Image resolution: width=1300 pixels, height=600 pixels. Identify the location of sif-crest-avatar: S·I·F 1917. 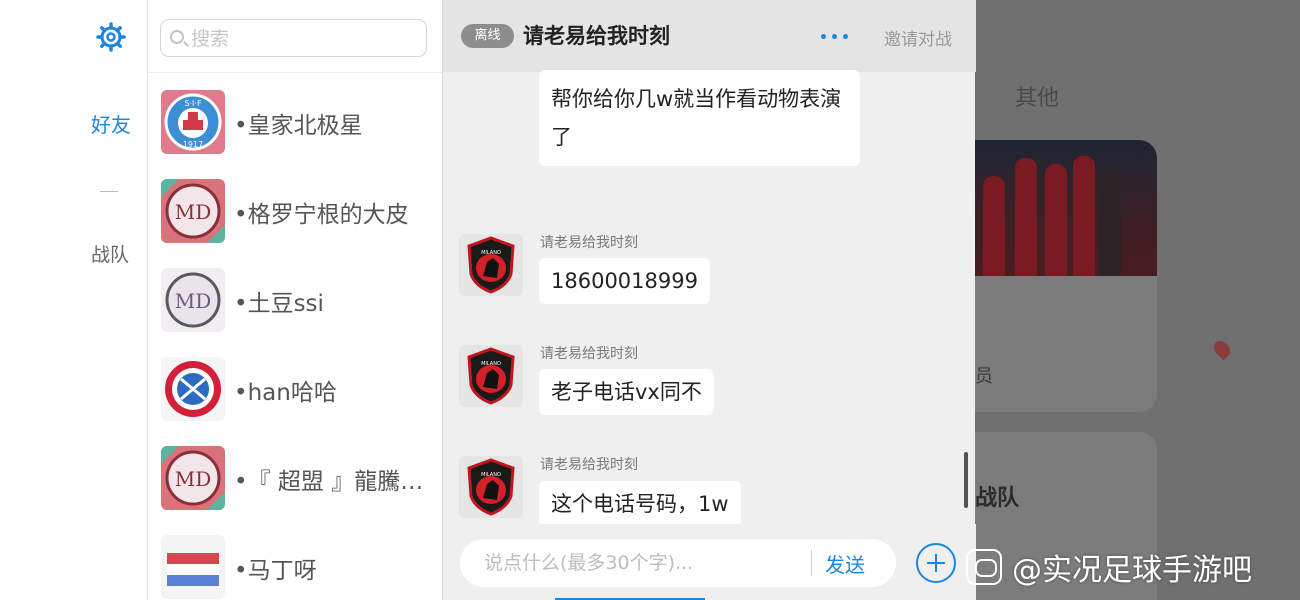
(193, 122).